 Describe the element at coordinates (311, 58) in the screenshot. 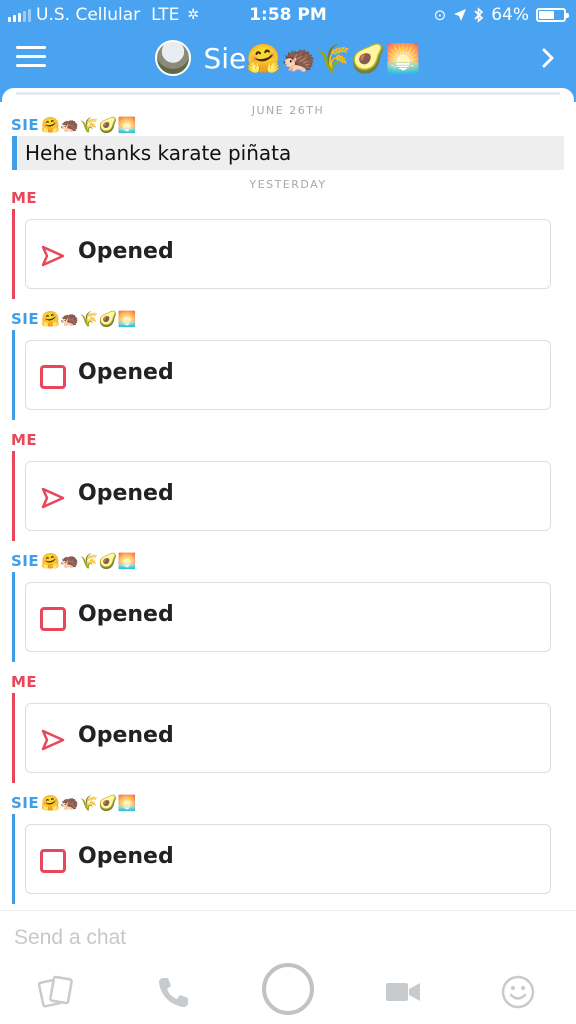

I see `chat-title: Sie🤗🦔🌾🥑🌅` at that location.